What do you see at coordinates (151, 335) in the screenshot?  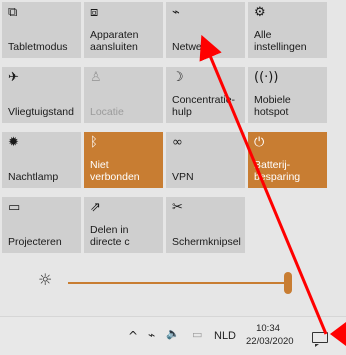 I see `network-tray-icon: ⌁` at bounding box center [151, 335].